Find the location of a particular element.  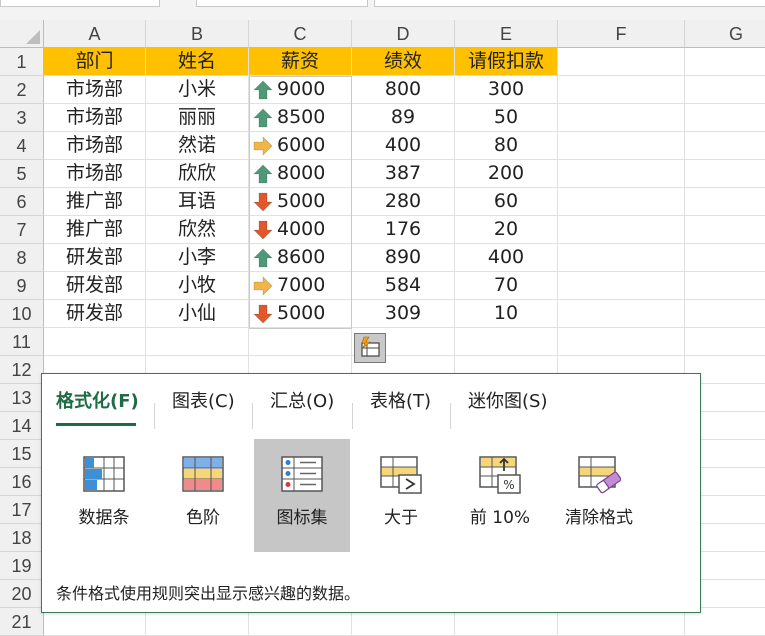

option-icon-set: 图标集 is located at coordinates (302, 495).